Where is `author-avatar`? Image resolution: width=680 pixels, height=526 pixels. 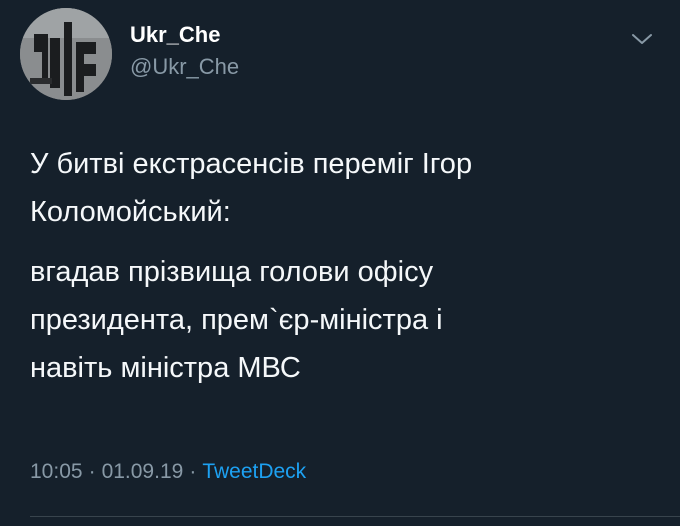
author-avatar is located at coordinates (66, 54).